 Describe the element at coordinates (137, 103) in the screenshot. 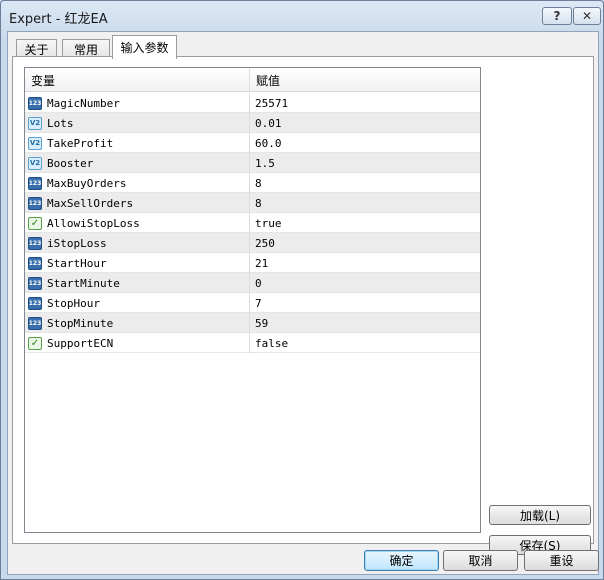

I see `variable-cell: 123 MagicNumber` at that location.